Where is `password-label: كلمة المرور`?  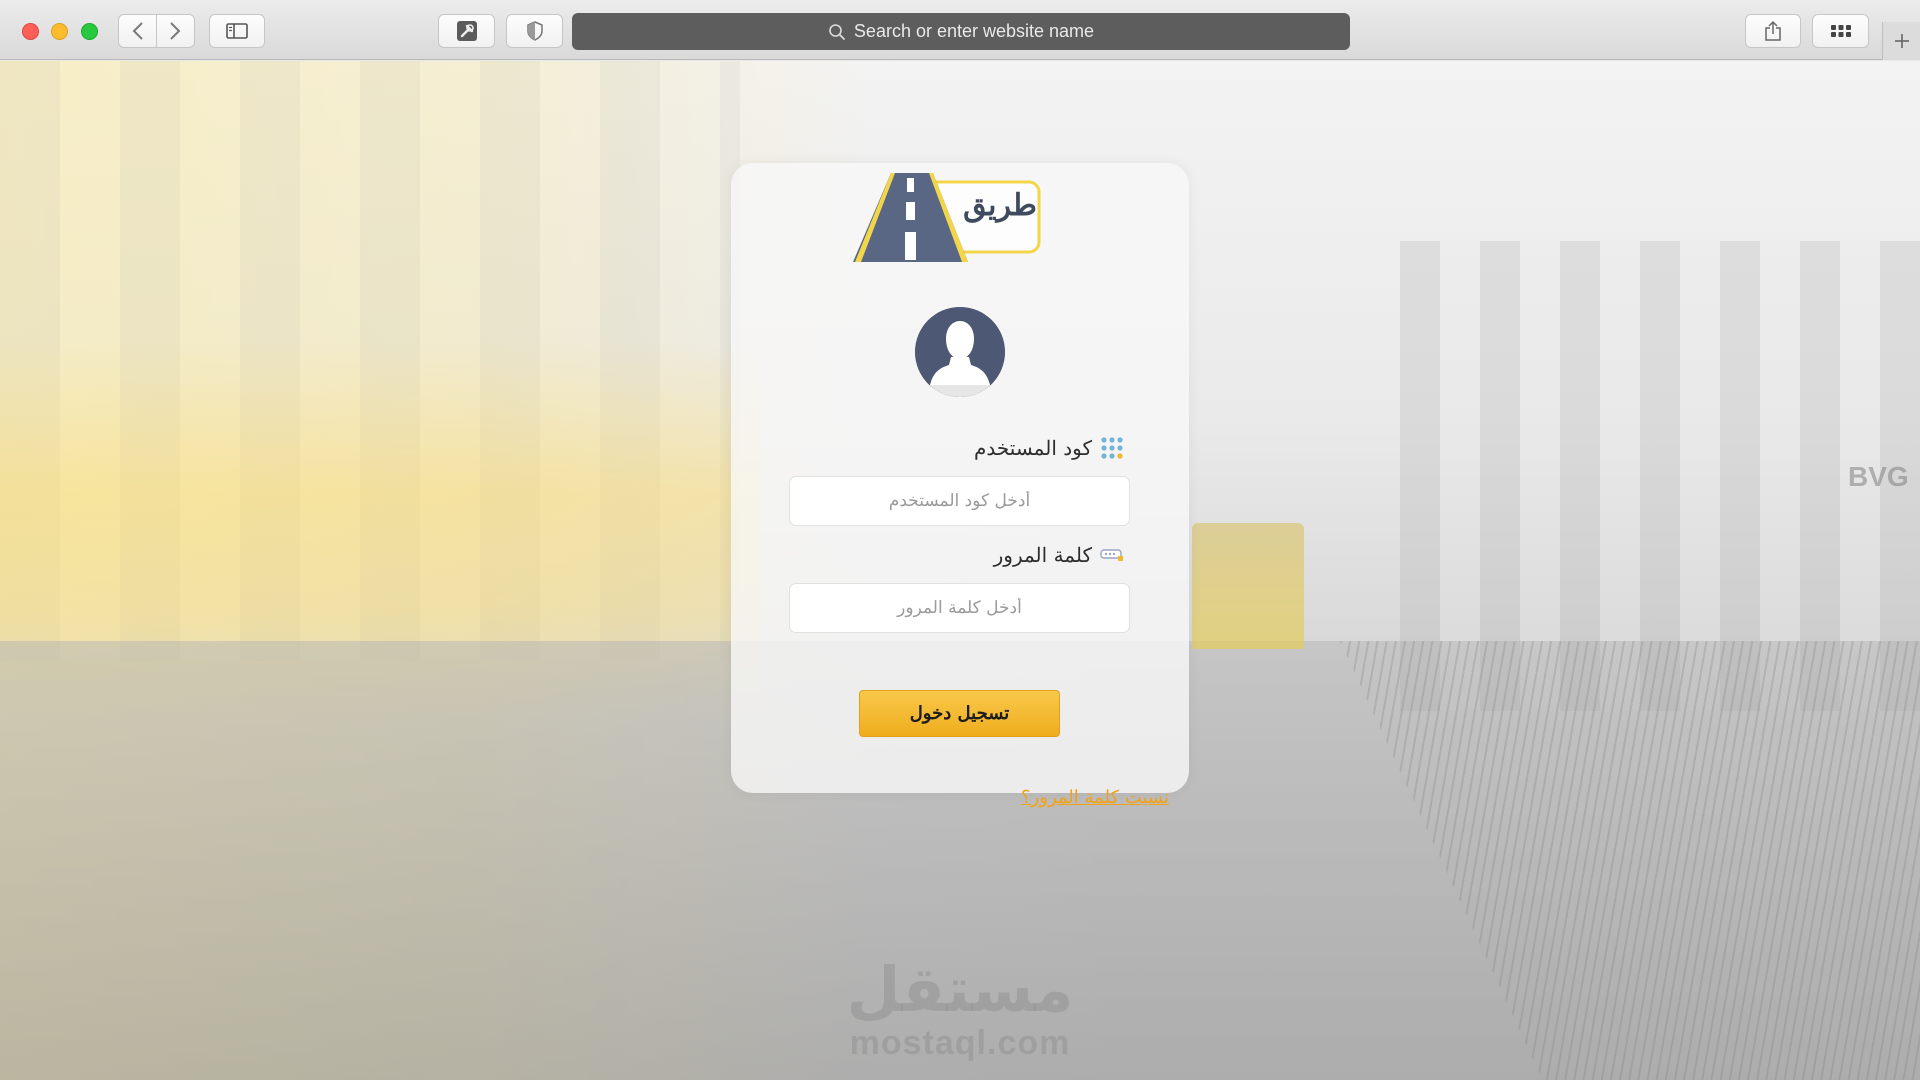
password-label: كلمة المرور is located at coordinates (1042, 555).